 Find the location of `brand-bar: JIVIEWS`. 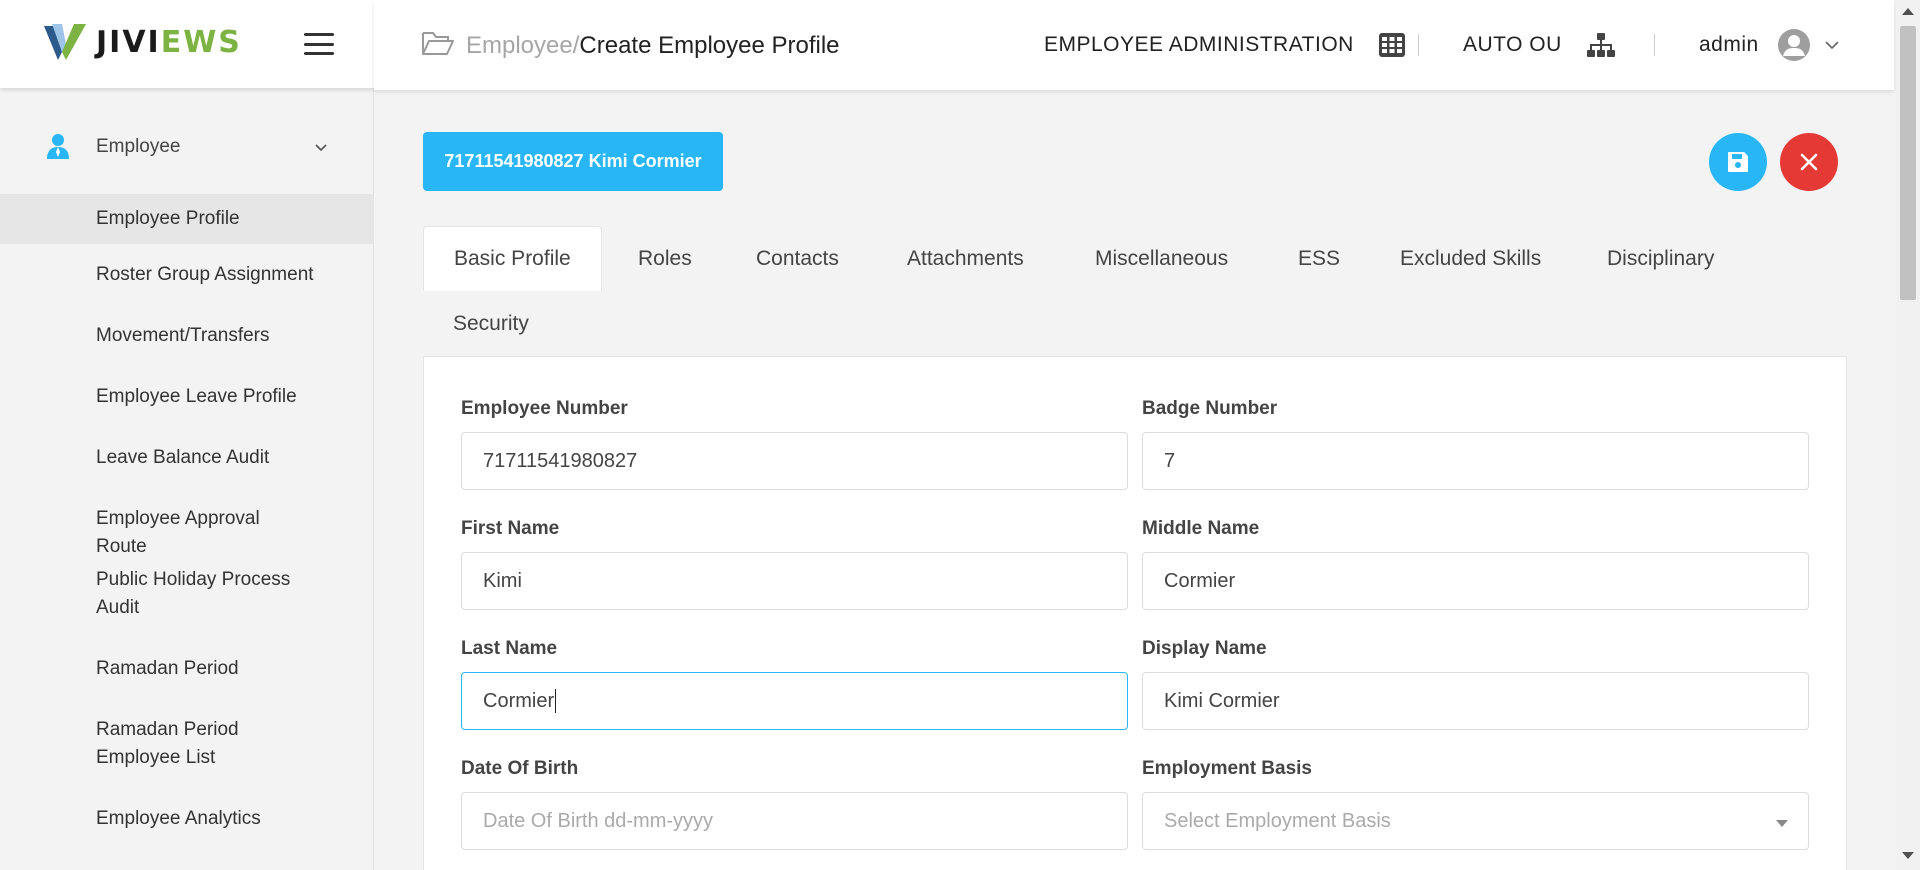

brand-bar: JIVIEWS is located at coordinates (187, 44).